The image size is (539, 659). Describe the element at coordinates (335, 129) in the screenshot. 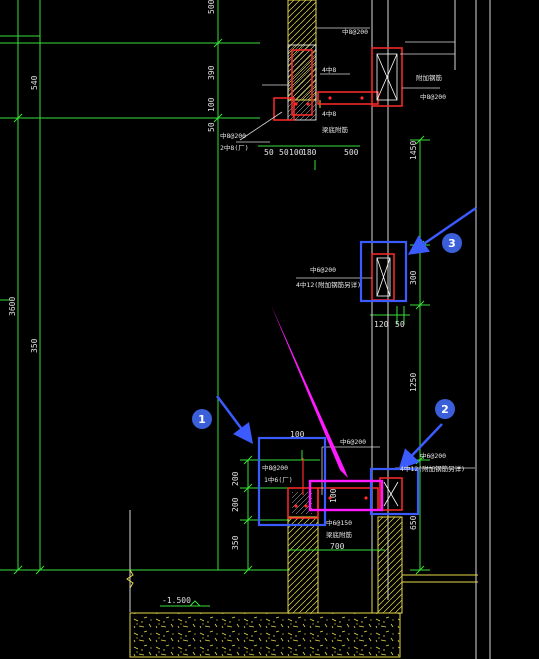

I see `note-f: 梁底附筋` at that location.